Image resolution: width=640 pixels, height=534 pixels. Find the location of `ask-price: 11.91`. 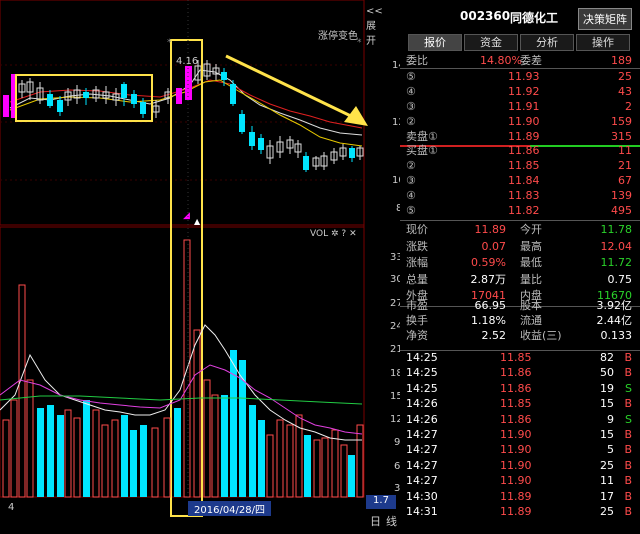

ask-price: 11.91 is located at coordinates (524, 106).